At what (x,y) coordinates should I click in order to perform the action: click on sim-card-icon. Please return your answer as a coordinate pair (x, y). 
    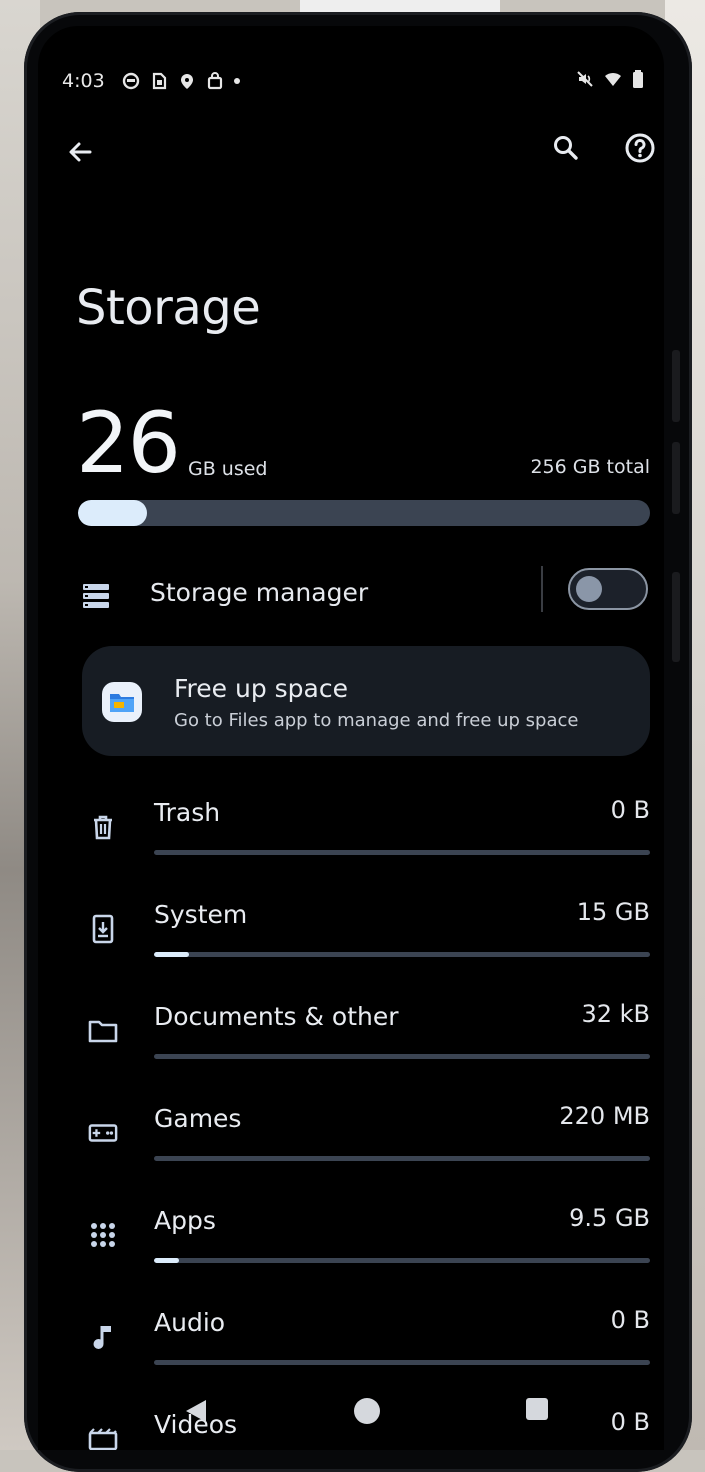
    Looking at the image, I should click on (159, 81).